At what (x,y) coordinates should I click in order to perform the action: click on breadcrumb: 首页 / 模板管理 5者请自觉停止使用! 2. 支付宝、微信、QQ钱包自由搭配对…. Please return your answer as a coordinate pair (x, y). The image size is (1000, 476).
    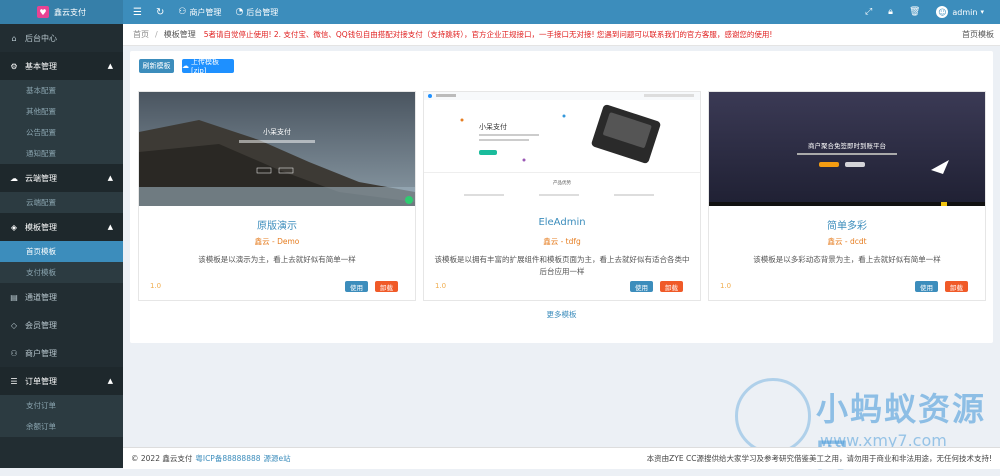
    Looking at the image, I should click on (561, 35).